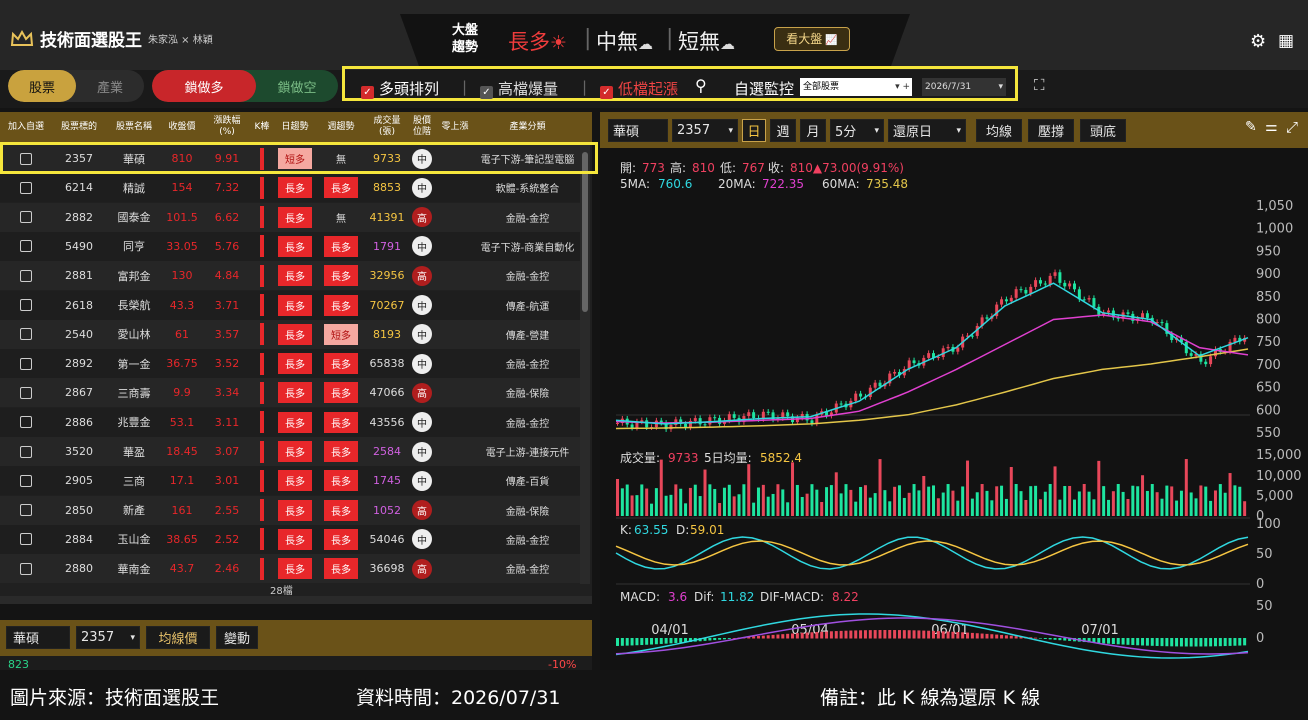  Describe the element at coordinates (182, 127) in the screenshot. I see `column-header: 收盤價` at that location.